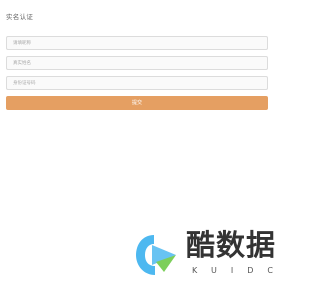 Image resolution: width=320 pixels, height=300 pixels. Describe the element at coordinates (137, 63) in the screenshot. I see `real-name-input` at that location.